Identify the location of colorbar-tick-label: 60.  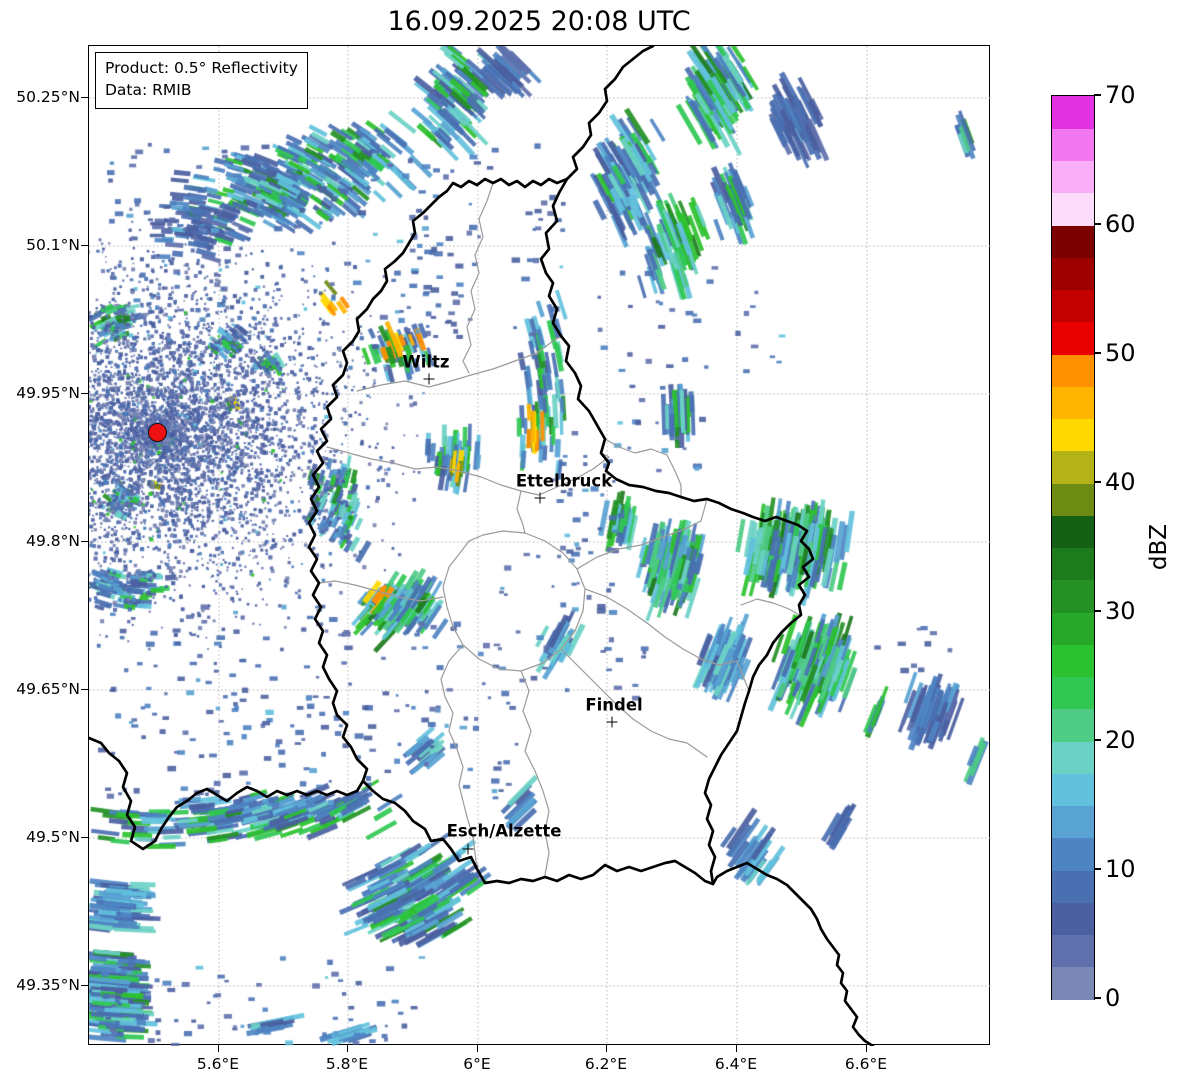
(1120, 224).